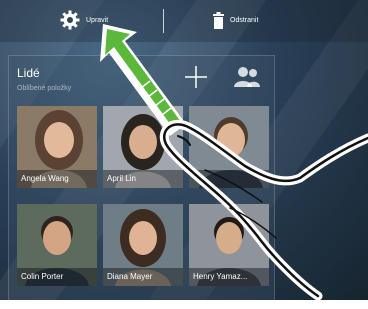 Image resolution: width=368 pixels, height=309 pixels. Describe the element at coordinates (143, 277) in the screenshot. I see `contact-name: Diana Mayer` at that location.